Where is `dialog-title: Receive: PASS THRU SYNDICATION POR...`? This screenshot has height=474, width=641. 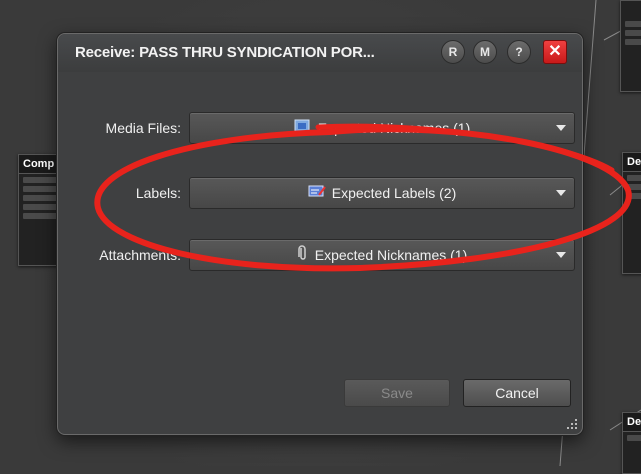 dialog-title: Receive: PASS THRU SYNDICATION POR... is located at coordinates (225, 52).